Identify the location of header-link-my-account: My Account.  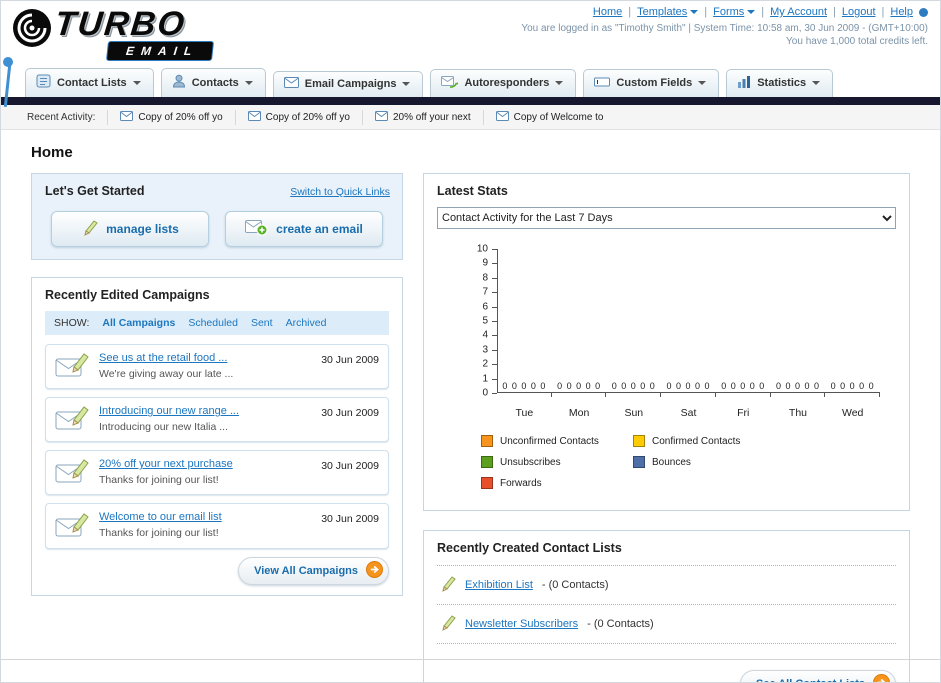
(798, 12).